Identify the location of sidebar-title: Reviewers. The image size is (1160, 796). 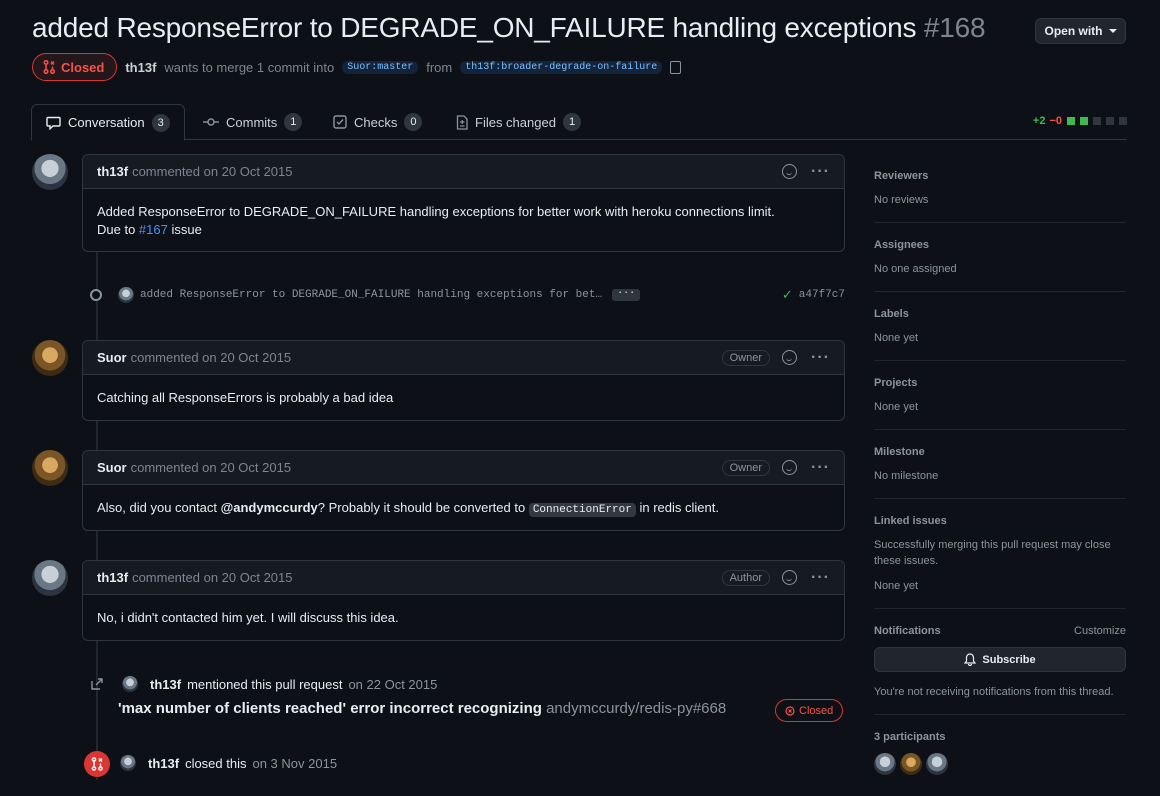
(901, 176).